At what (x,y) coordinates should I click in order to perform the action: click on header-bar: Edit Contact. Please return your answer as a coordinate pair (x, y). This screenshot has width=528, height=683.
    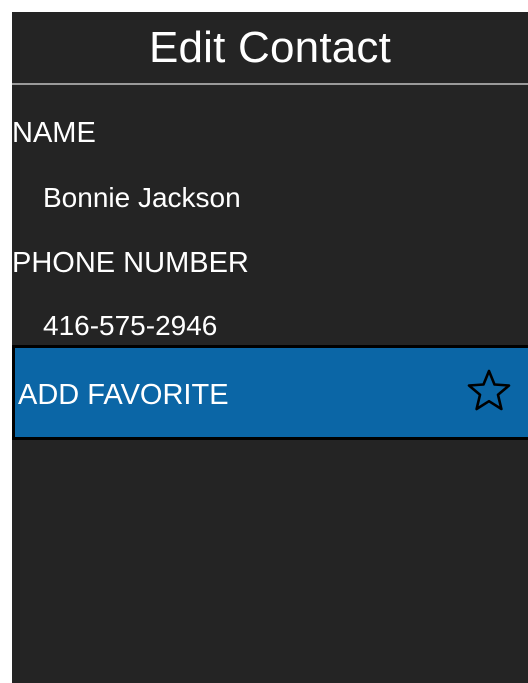
    Looking at the image, I should click on (270, 48).